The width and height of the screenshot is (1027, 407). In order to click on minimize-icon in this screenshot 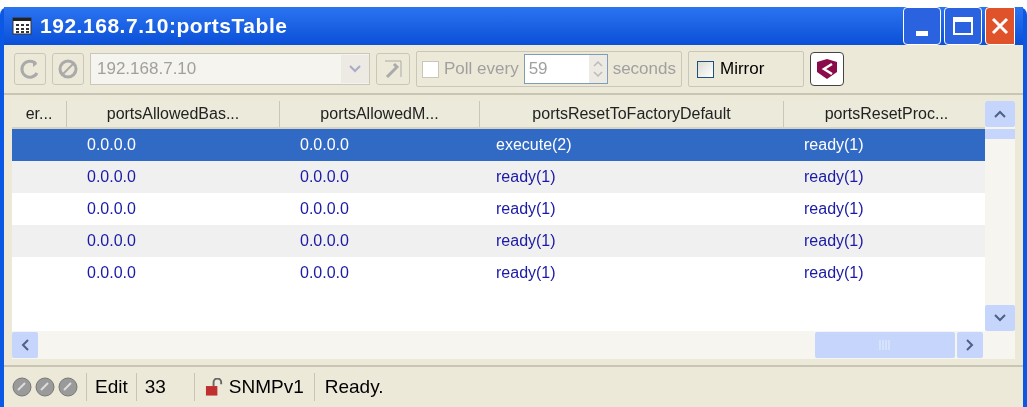, I will do `click(922, 33)`.